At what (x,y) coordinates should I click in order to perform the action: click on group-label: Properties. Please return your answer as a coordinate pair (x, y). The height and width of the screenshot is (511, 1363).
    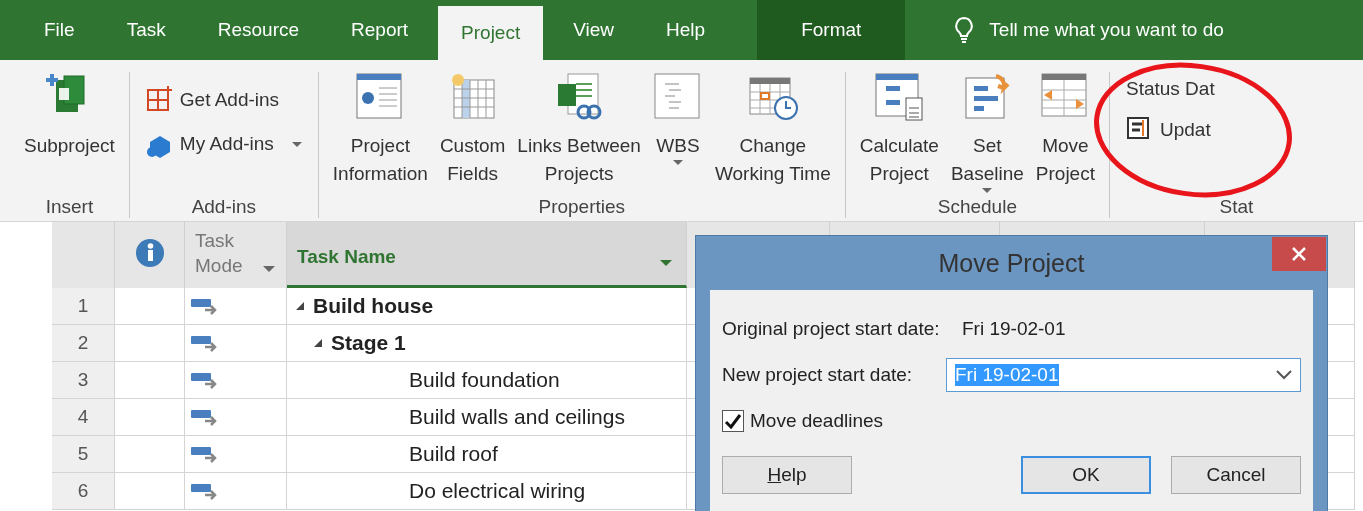
    Looking at the image, I should click on (582, 206).